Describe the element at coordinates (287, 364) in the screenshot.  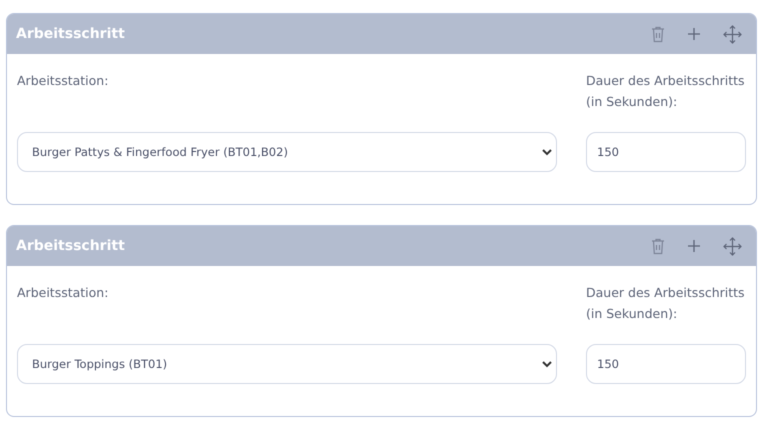
I see `select-field: Burger Toppings (BT01)` at that location.